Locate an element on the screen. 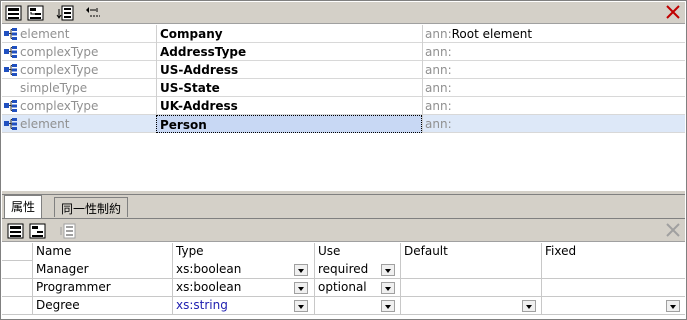 The width and height of the screenshot is (687, 320). annotation-value: Root element is located at coordinates (492, 34).